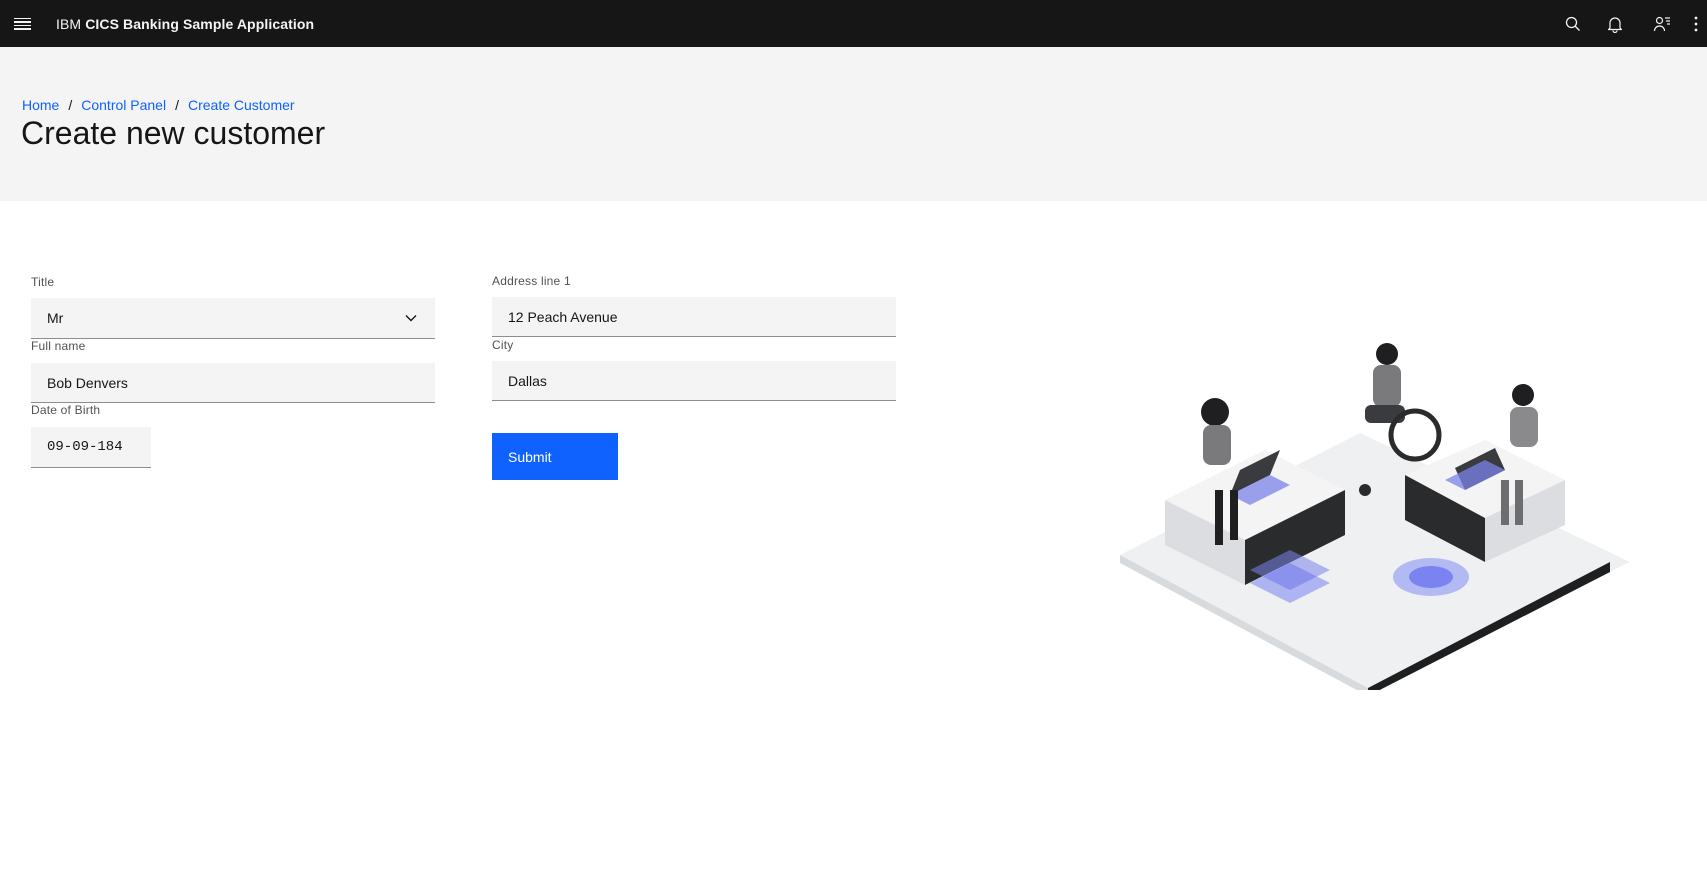 The image size is (1707, 876). What do you see at coordinates (527, 380) in the screenshot?
I see `city-value: Dallas` at bounding box center [527, 380].